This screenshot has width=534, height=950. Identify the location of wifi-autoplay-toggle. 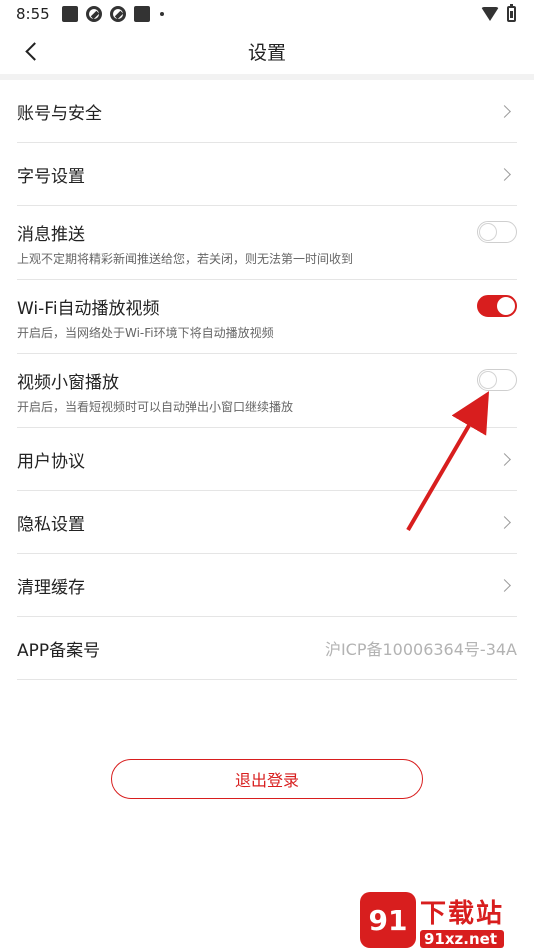
(497, 306).